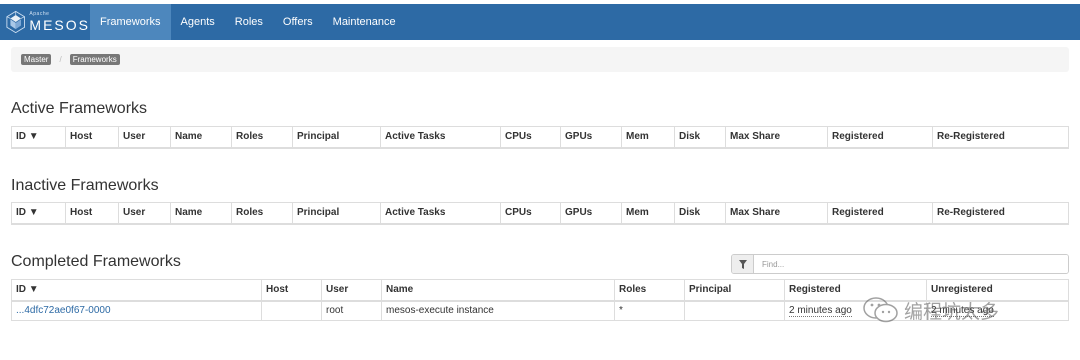  Describe the element at coordinates (743, 264) in the screenshot. I see `filter-icon` at that location.